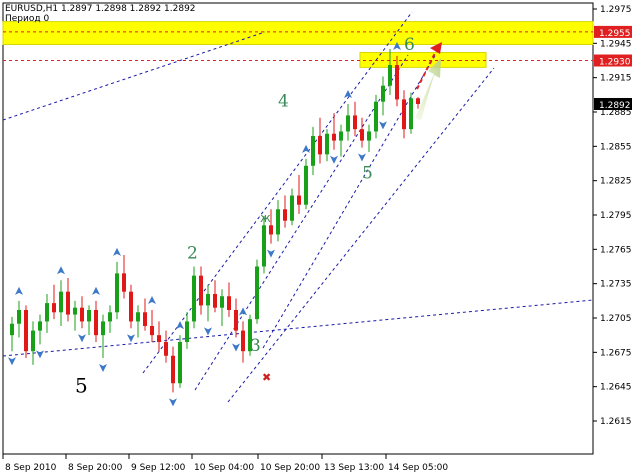 The image size is (634, 474). What do you see at coordinates (615, 34) in the screenshot?
I see `price-tag-label: 1.2955` at bounding box center [615, 34].